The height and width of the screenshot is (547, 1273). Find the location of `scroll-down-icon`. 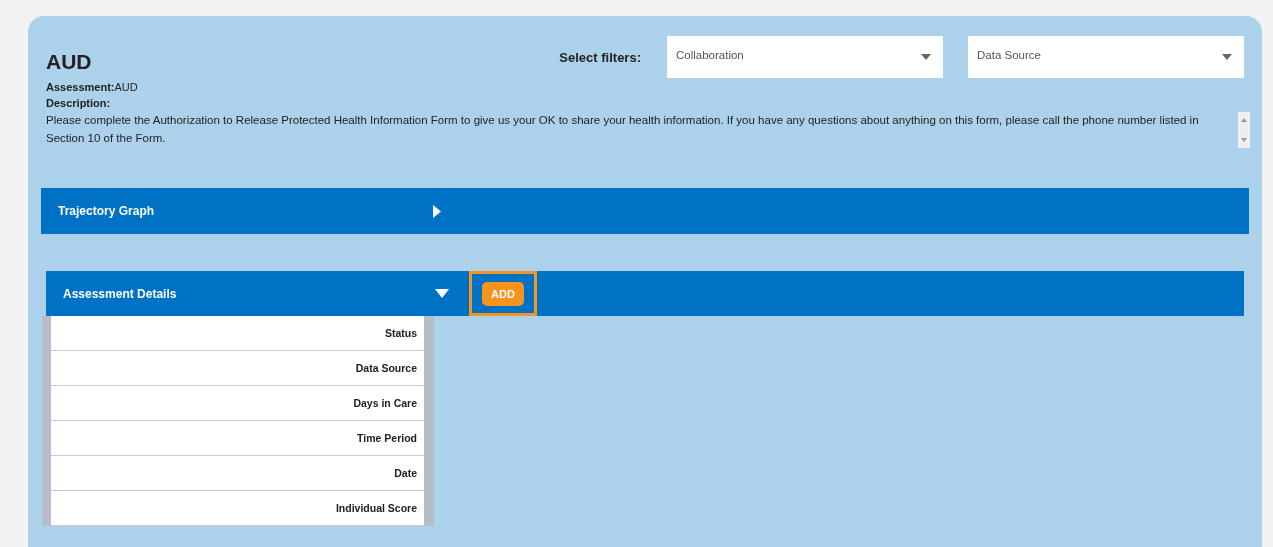

scroll-down-icon is located at coordinates (1244, 140).